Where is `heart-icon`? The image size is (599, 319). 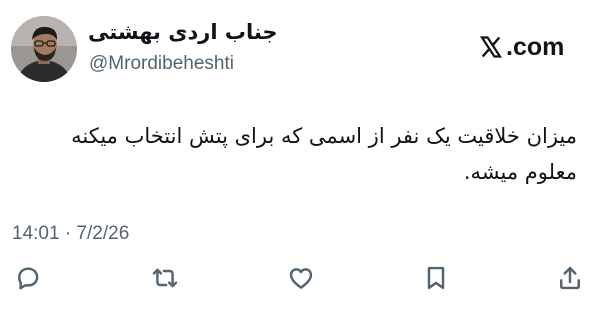 heart-icon is located at coordinates (301, 278).